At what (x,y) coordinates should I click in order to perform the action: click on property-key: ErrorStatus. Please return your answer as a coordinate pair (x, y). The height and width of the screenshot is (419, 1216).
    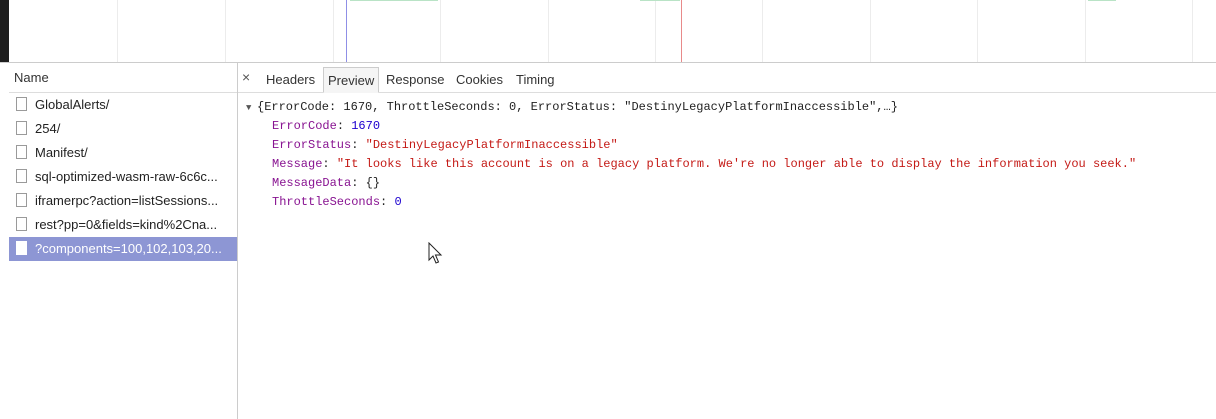
    Looking at the image, I should click on (312, 145).